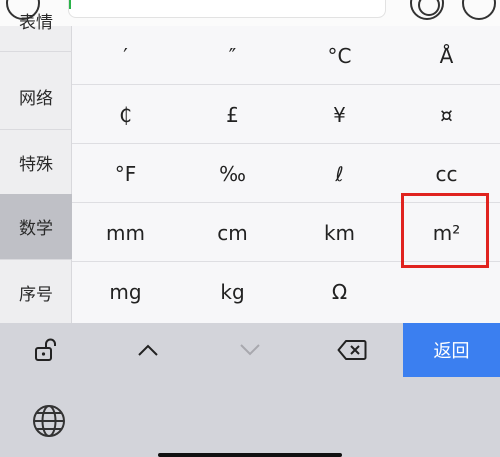  What do you see at coordinates (125, 55) in the screenshot?
I see `symbol-key: ′` at bounding box center [125, 55].